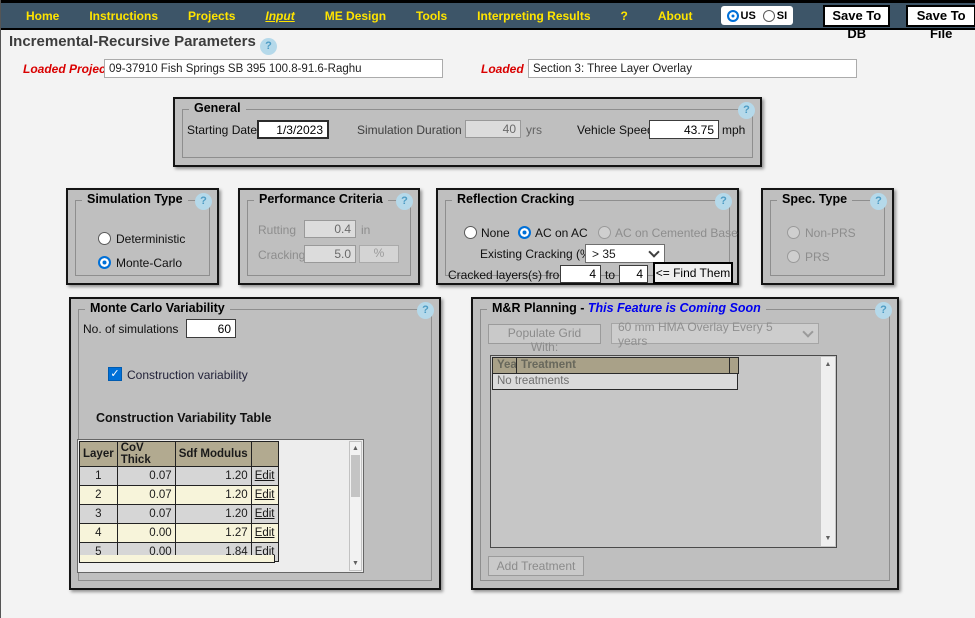  What do you see at coordinates (940, 22) in the screenshot?
I see `save-to-file-button: Save To File` at bounding box center [940, 22].